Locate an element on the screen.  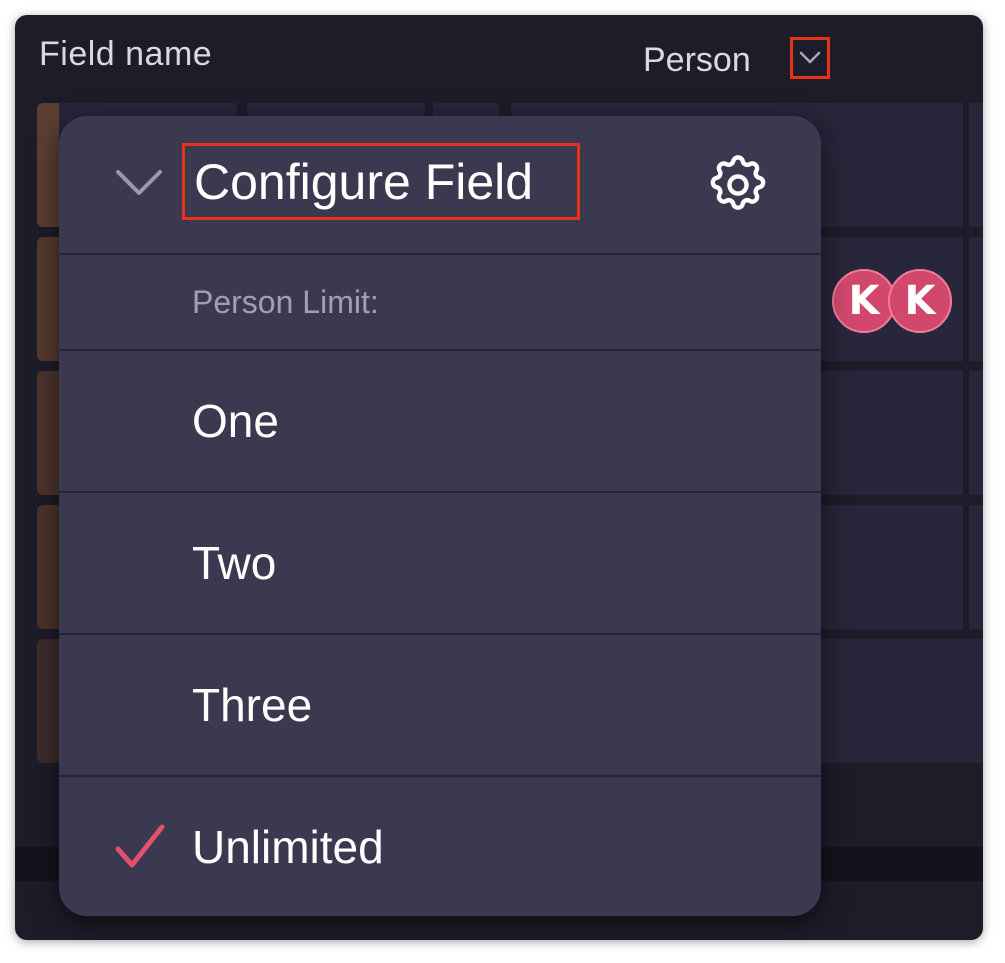
popover-title: Configure Field is located at coordinates (381, 181).